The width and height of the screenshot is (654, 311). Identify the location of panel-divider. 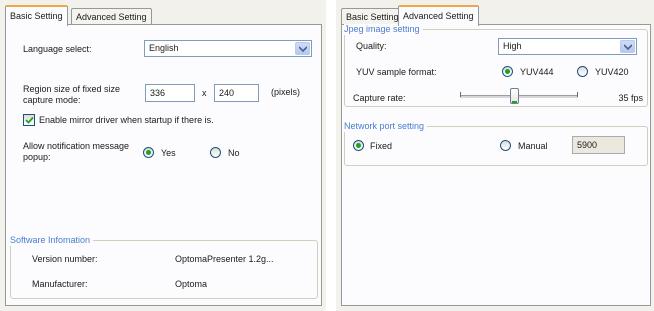
(331, 155).